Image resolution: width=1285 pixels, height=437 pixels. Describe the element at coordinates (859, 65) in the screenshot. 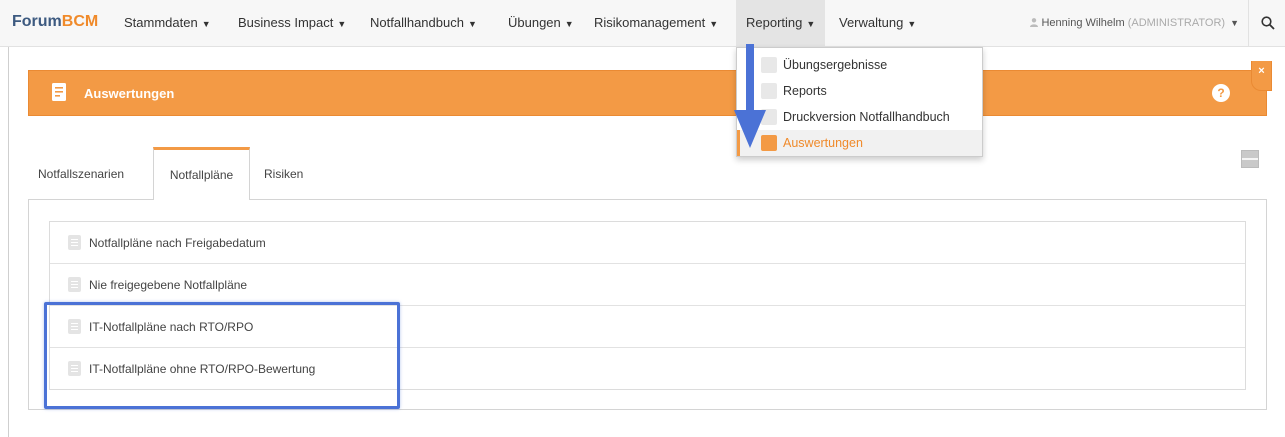

I see `menu-item-uebungsergebnisse: Übungsergebnisse` at that location.